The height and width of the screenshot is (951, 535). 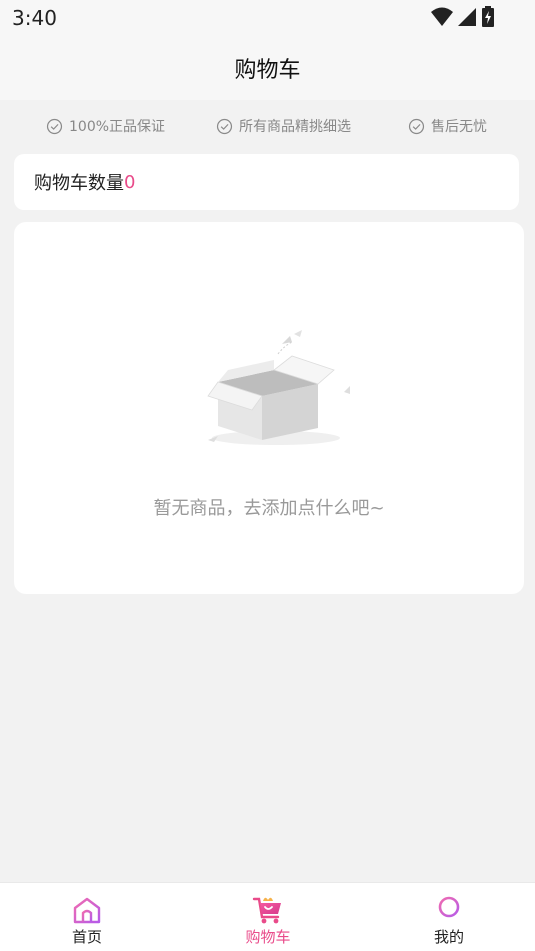 What do you see at coordinates (459, 127) in the screenshot?
I see `guarantee-label: 售后无忧` at bounding box center [459, 127].